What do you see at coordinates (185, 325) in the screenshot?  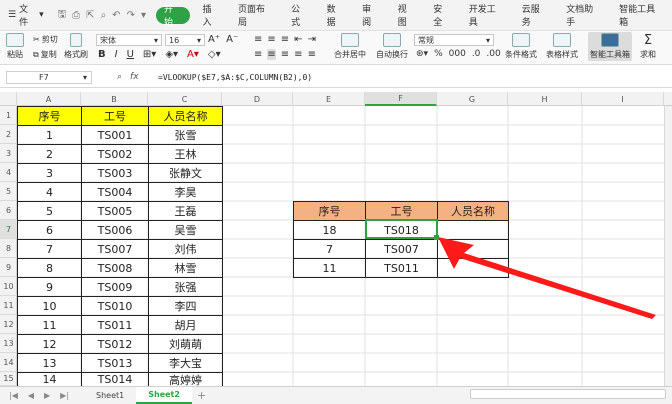 I see `table-cell: 胡月` at bounding box center [185, 325].